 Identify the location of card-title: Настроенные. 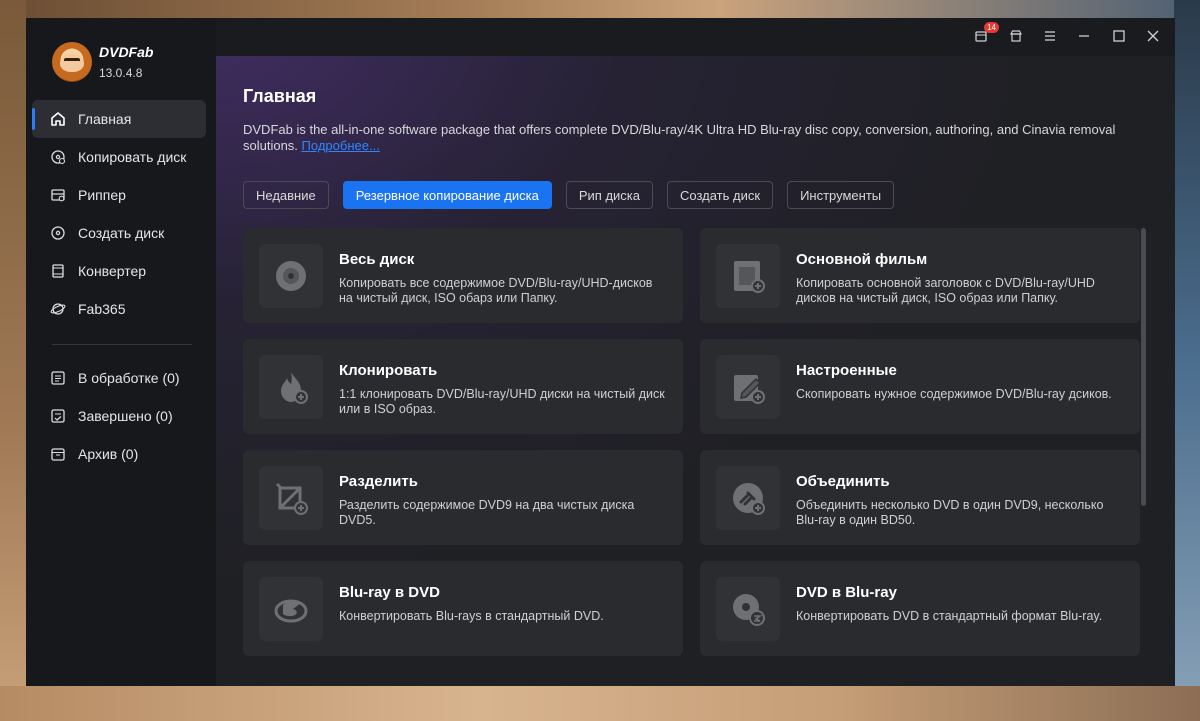
(846, 370).